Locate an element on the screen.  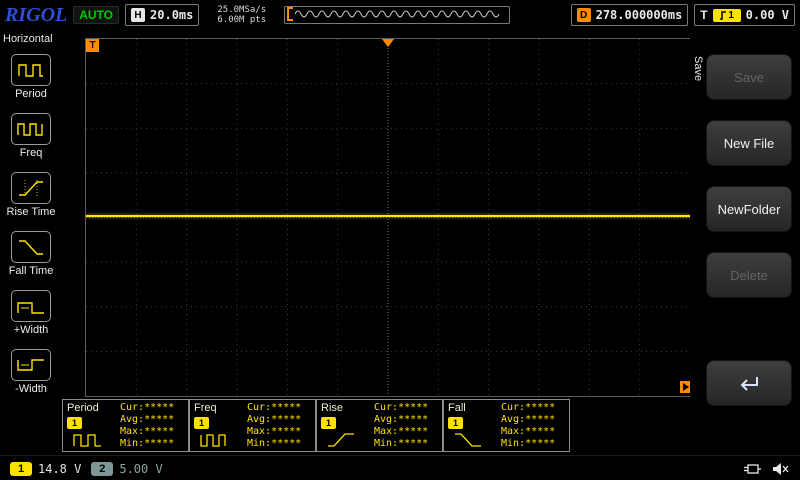
plus-width-icon is located at coordinates (31, 306).